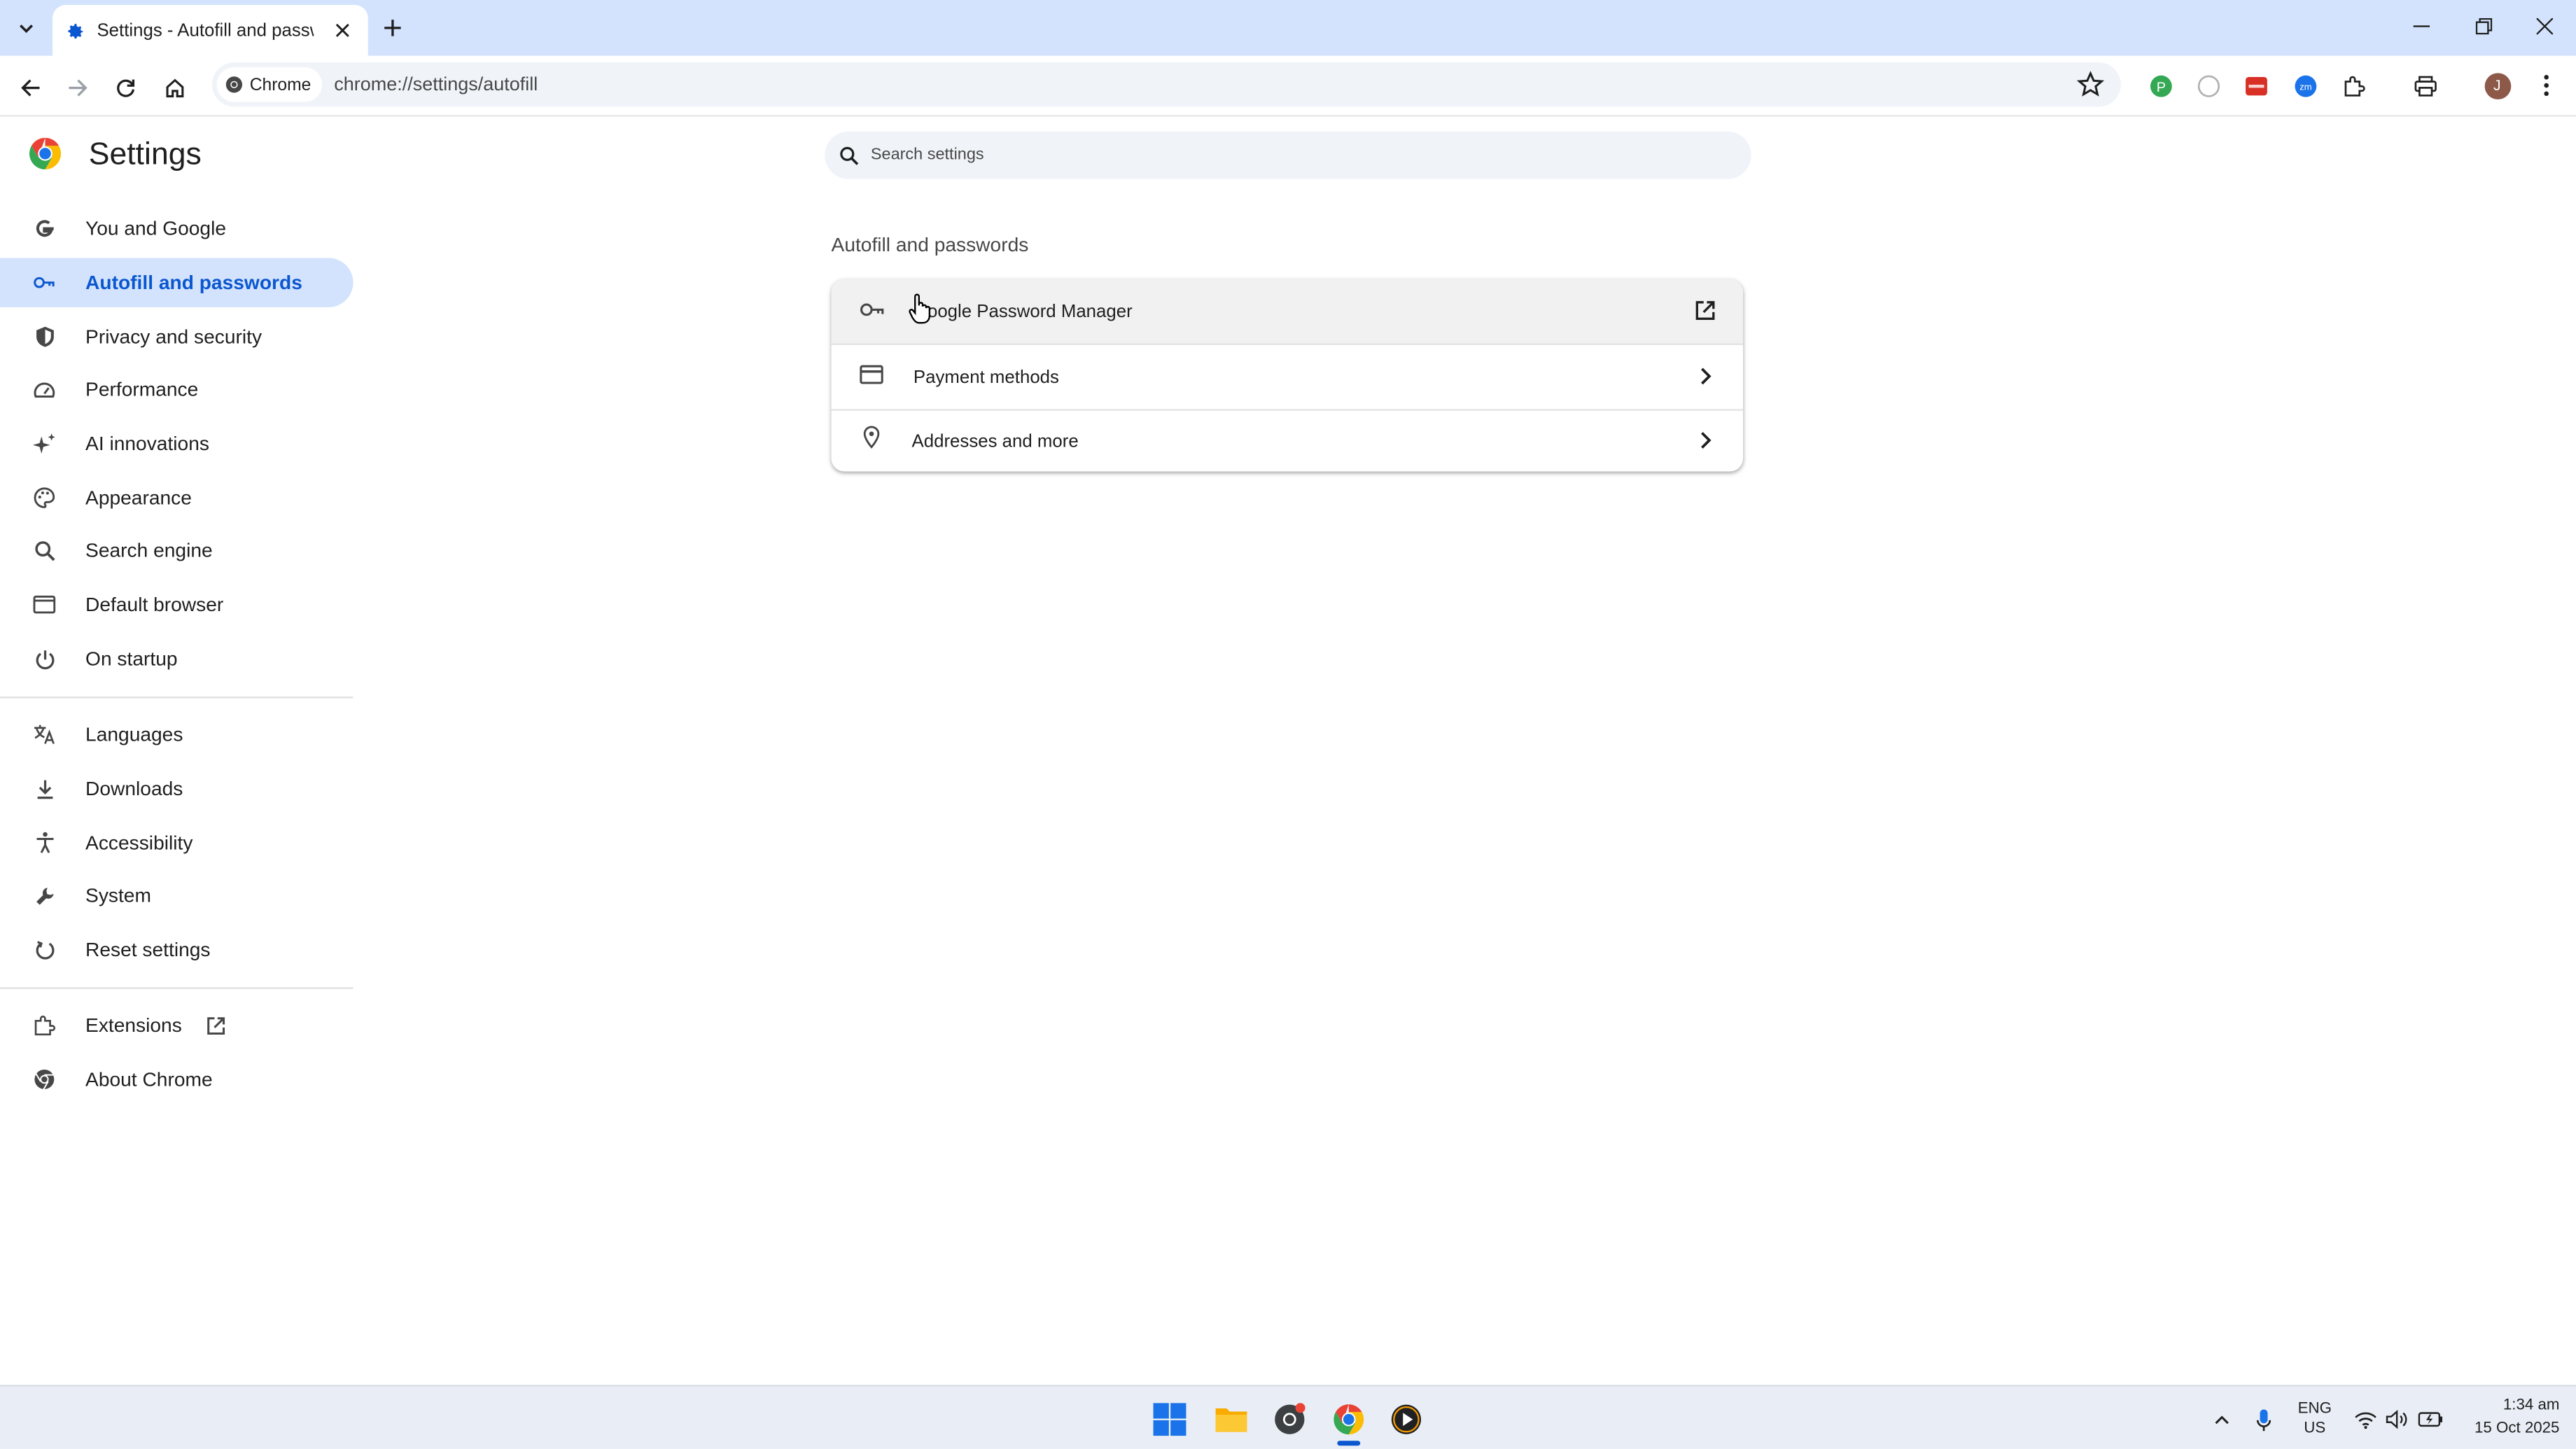  I want to click on sidebar-divider, so click(177, 988).